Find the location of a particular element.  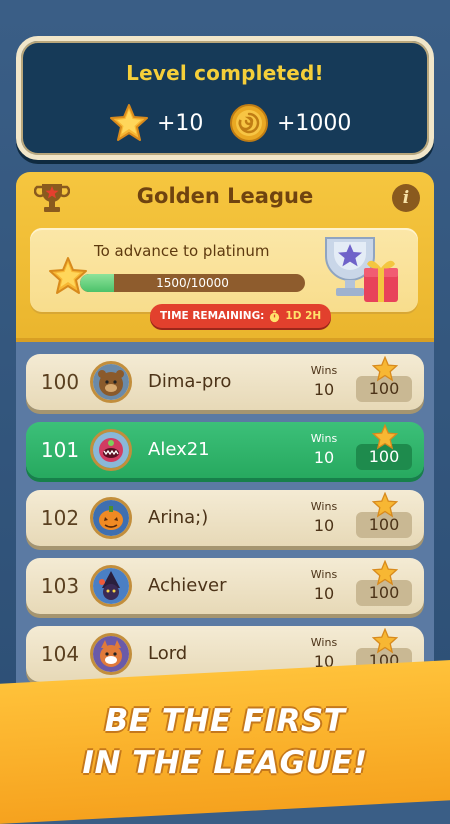

row-rank: 103 is located at coordinates (60, 586).